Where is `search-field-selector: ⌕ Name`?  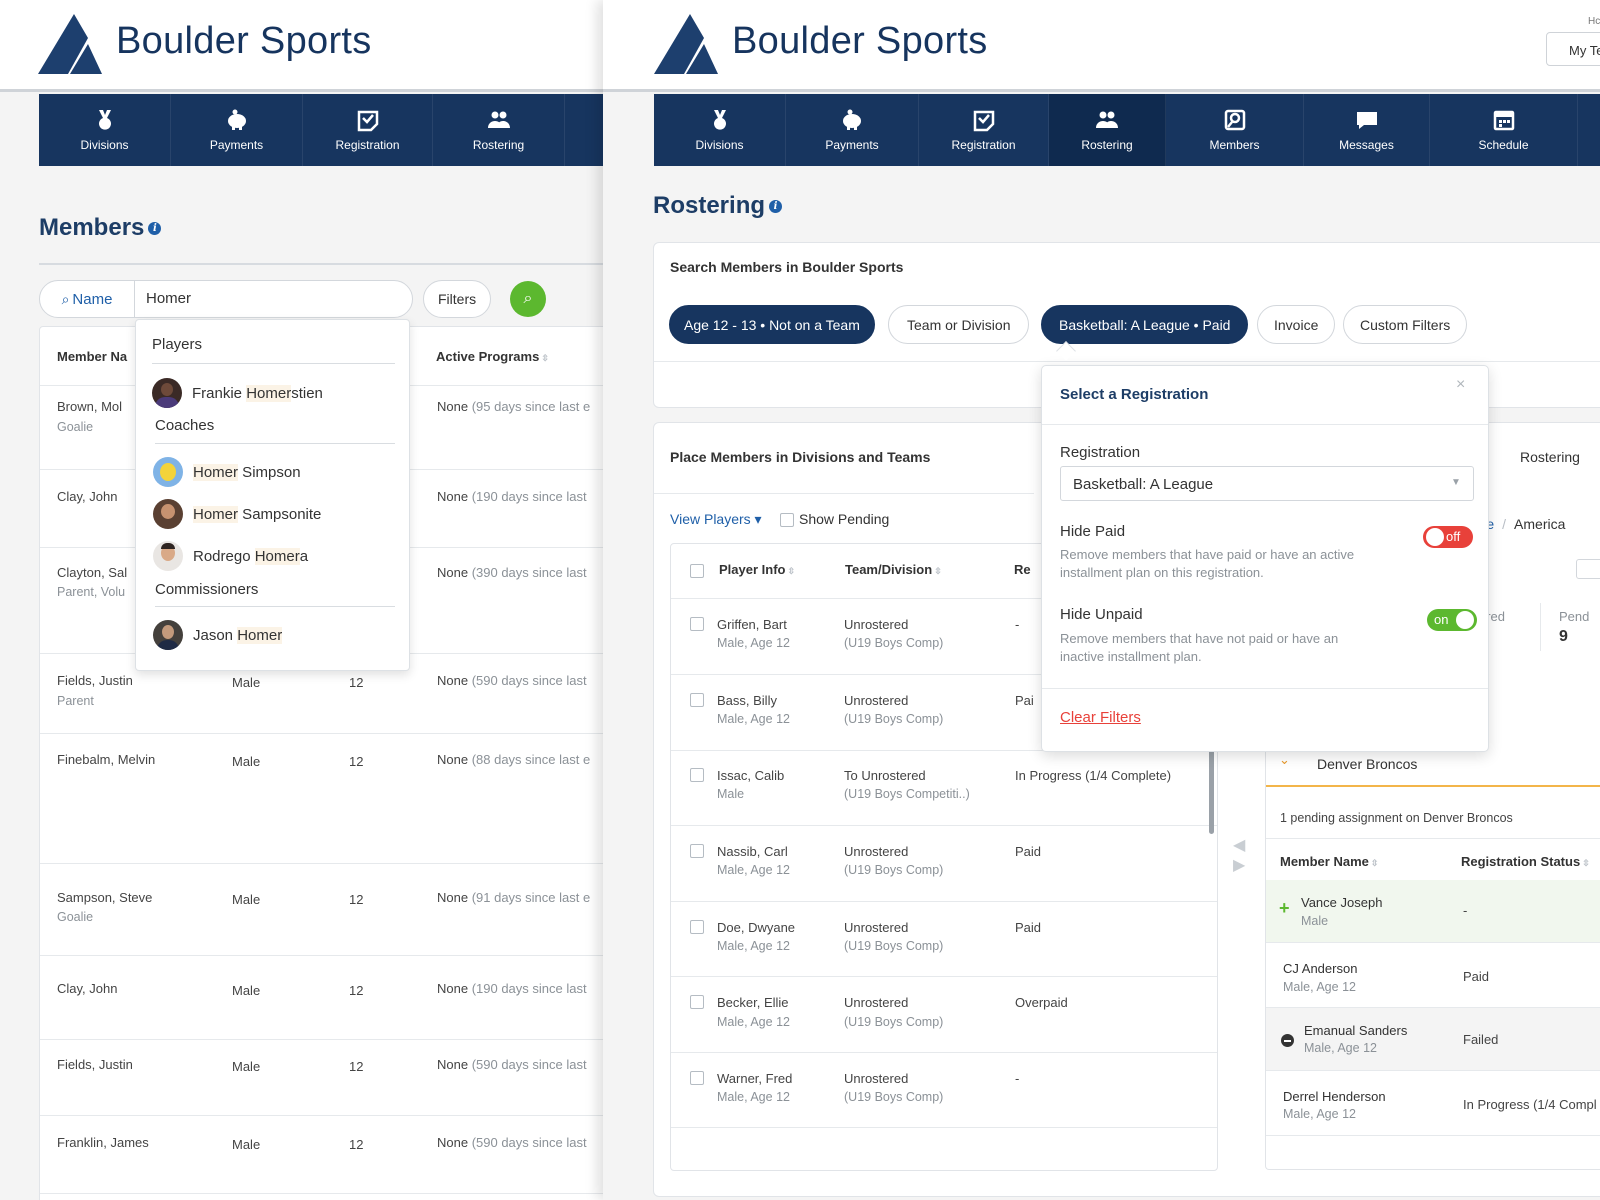 search-field-selector: ⌕ Name is located at coordinates (87, 299).